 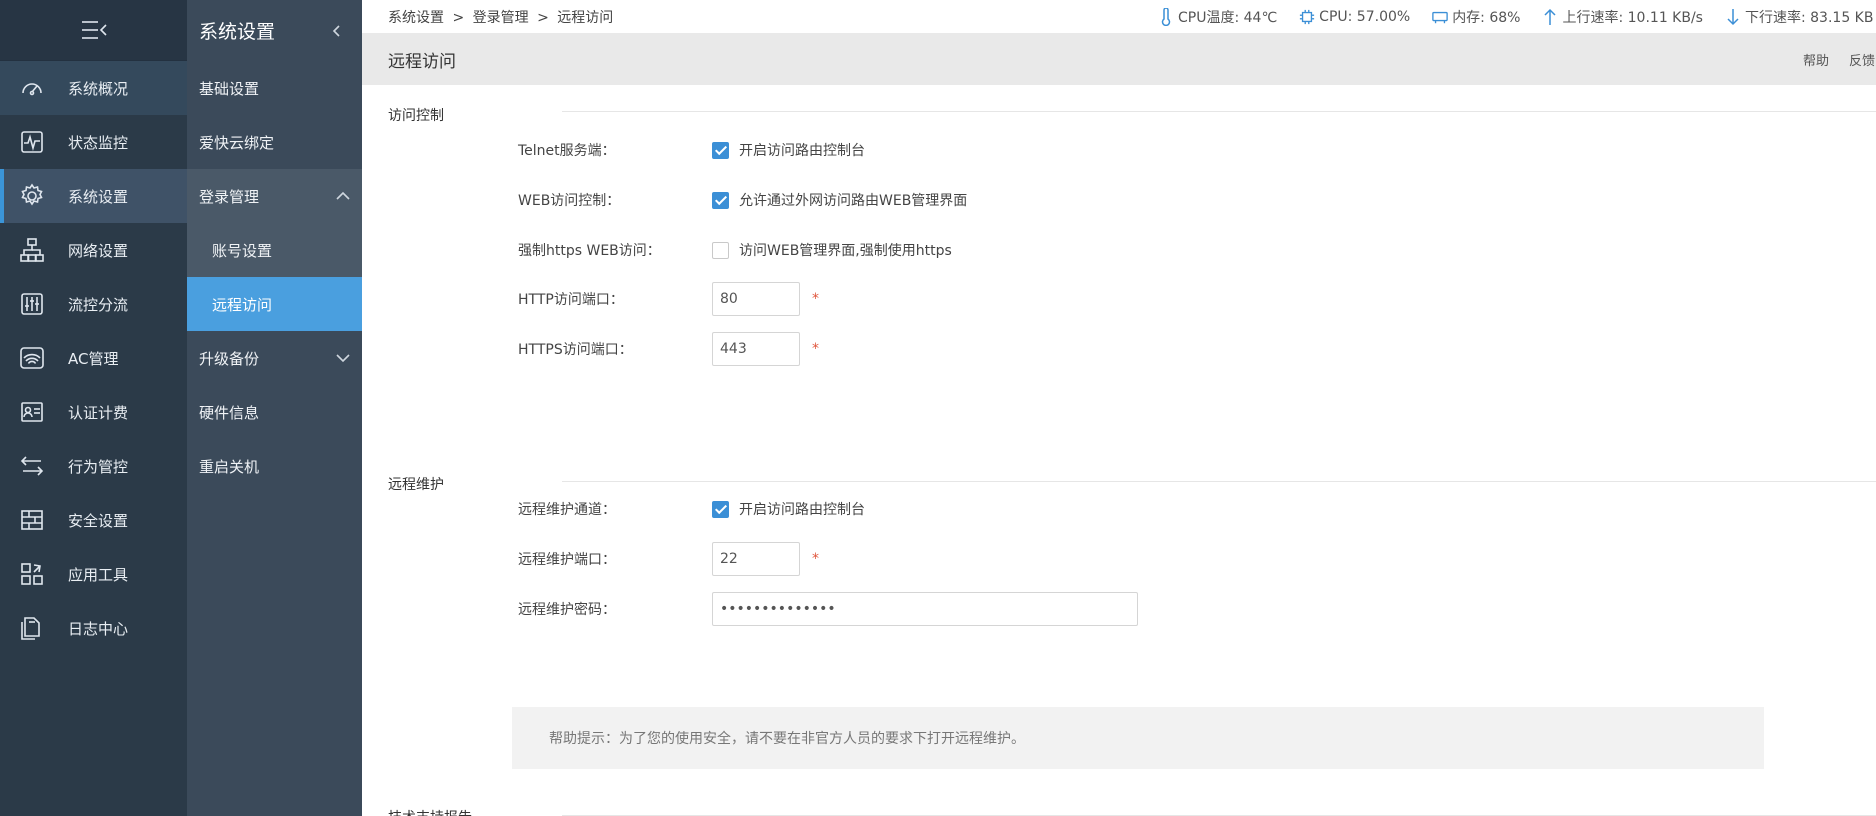 What do you see at coordinates (1307, 16) in the screenshot?
I see `cpu-chip-icon` at bounding box center [1307, 16].